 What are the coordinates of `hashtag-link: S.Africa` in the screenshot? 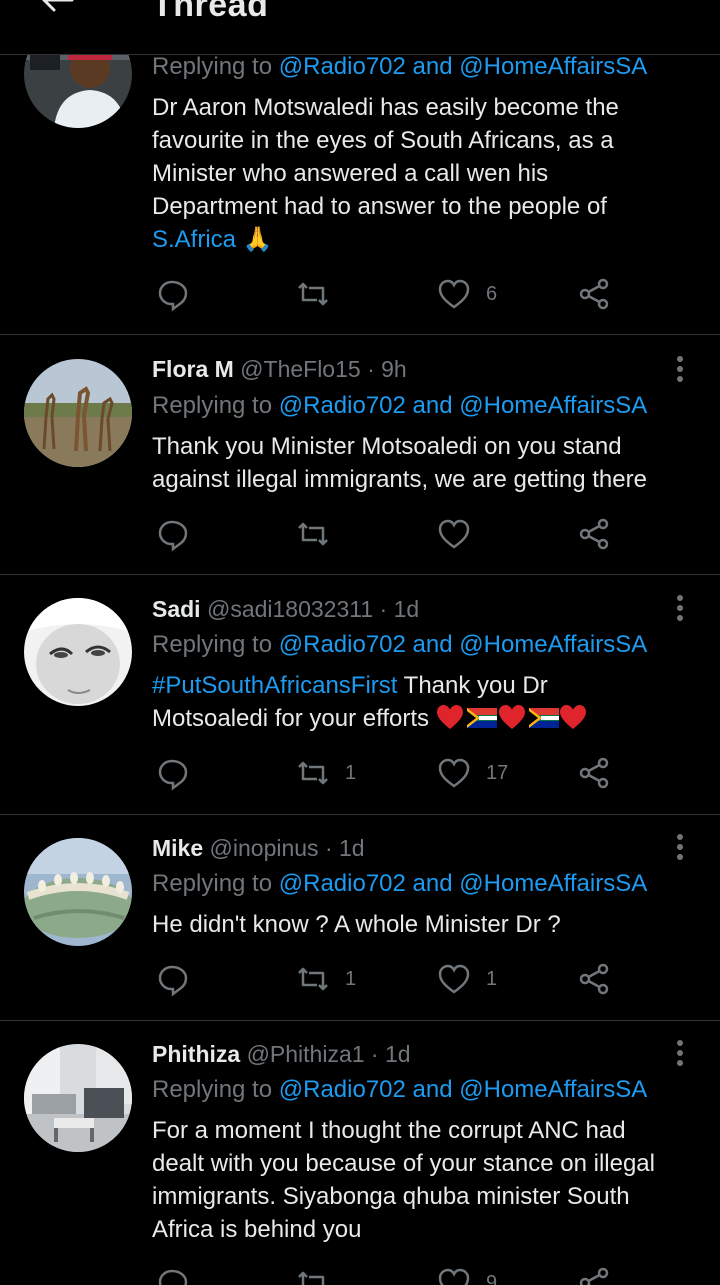 It's located at (194, 239).